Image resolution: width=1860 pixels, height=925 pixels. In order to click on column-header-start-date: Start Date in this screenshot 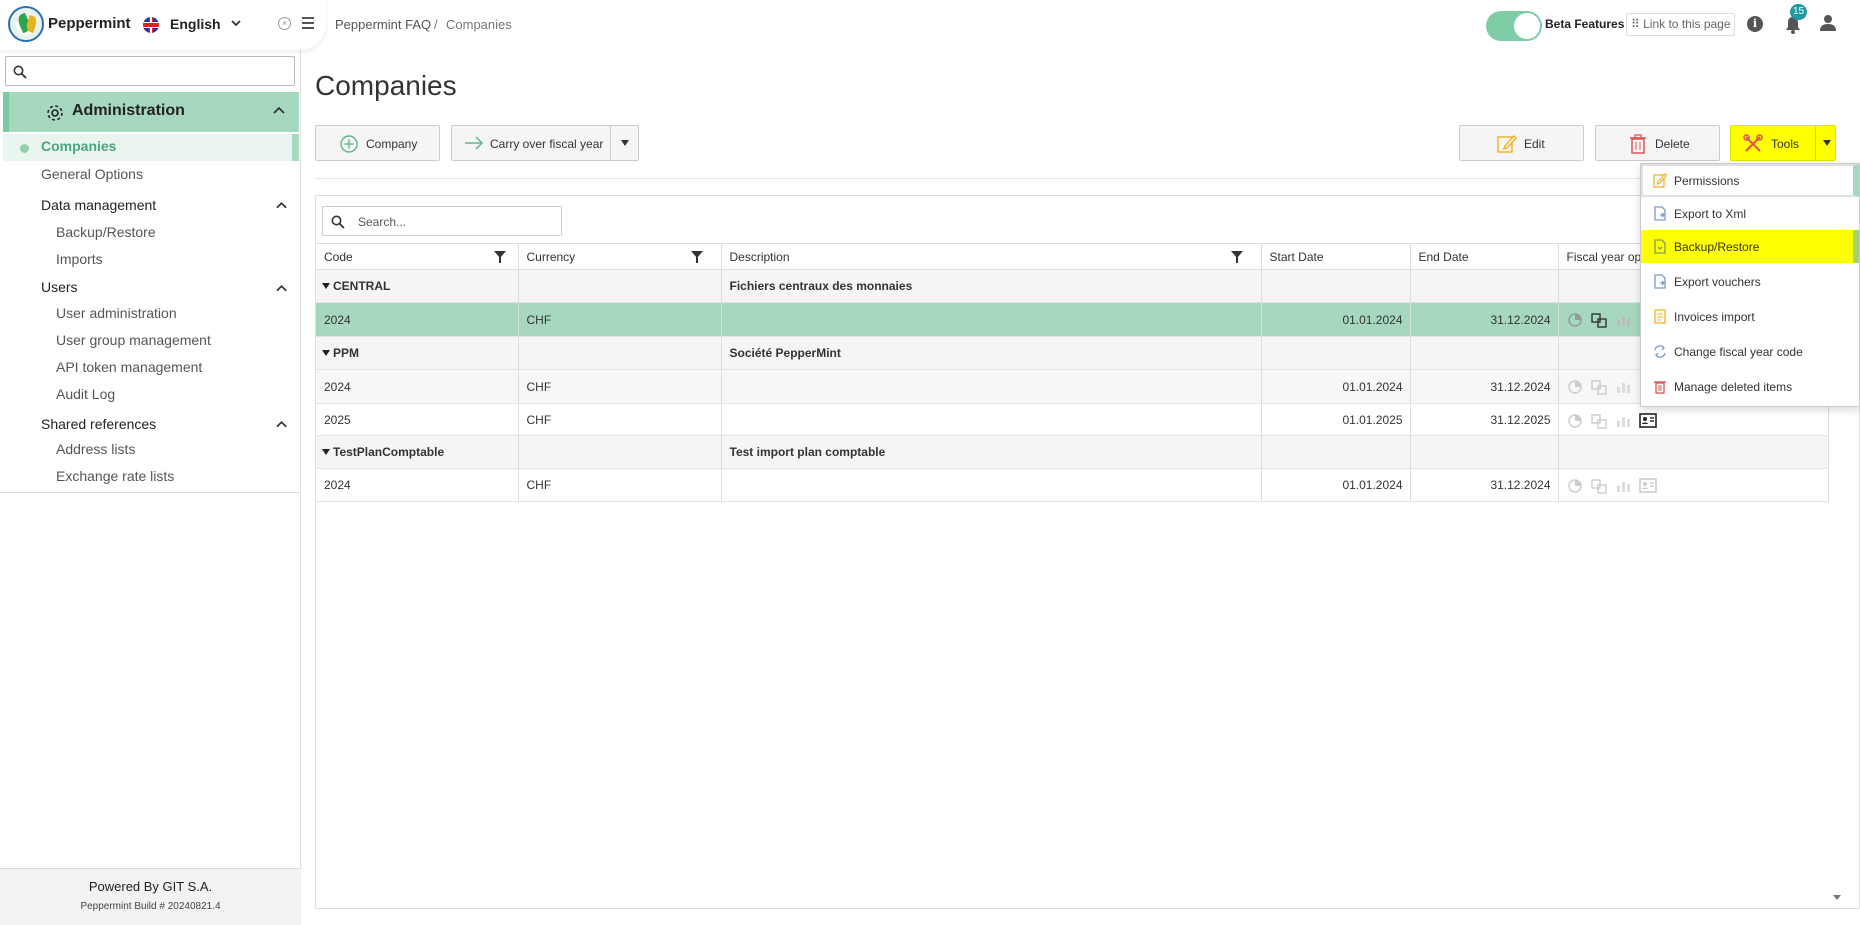, I will do `click(1336, 256)`.